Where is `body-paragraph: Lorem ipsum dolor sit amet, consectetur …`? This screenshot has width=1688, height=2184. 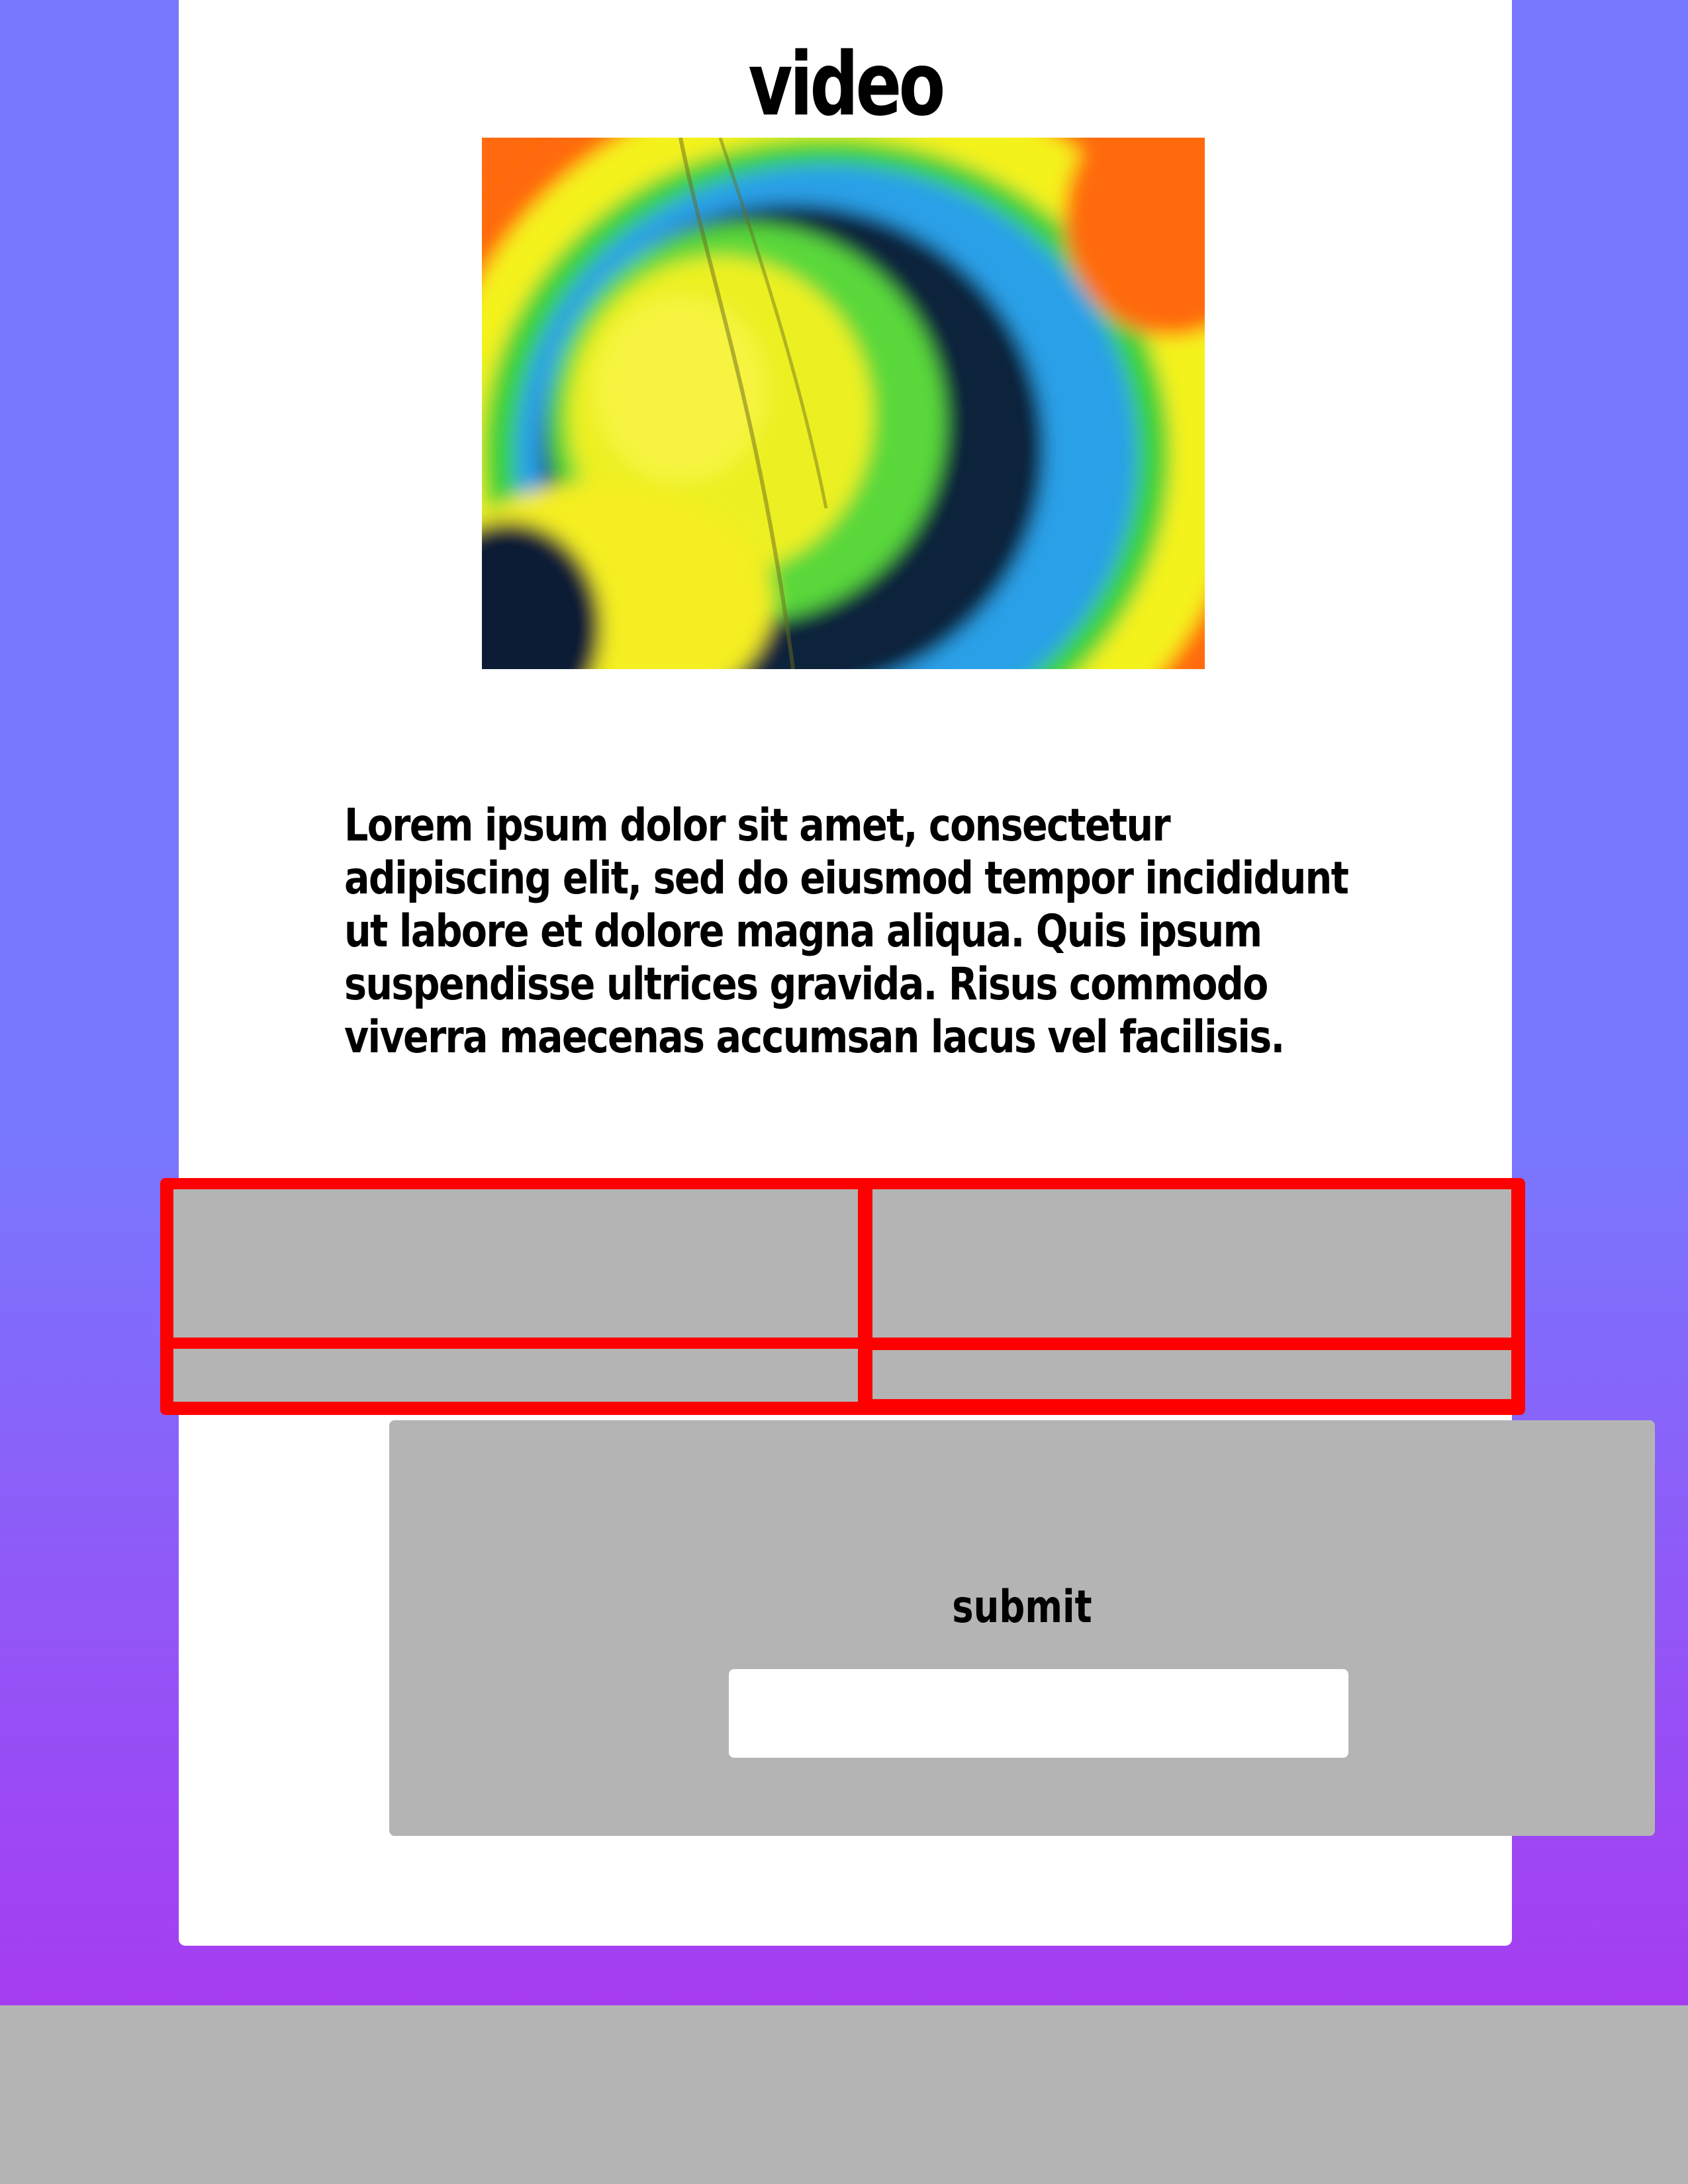 body-paragraph: Lorem ipsum dolor sit amet, consectetur … is located at coordinates (846, 931).